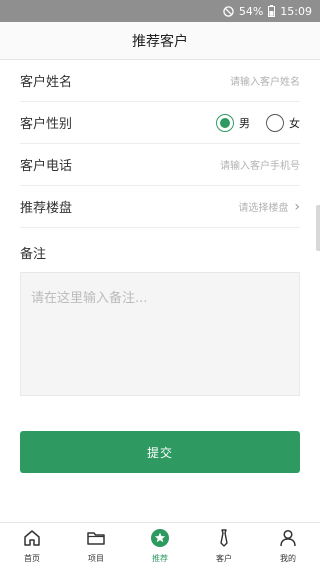 Image resolution: width=320 pixels, height=568 pixels. What do you see at coordinates (224, 539) in the screenshot?
I see `tie-icon` at bounding box center [224, 539].